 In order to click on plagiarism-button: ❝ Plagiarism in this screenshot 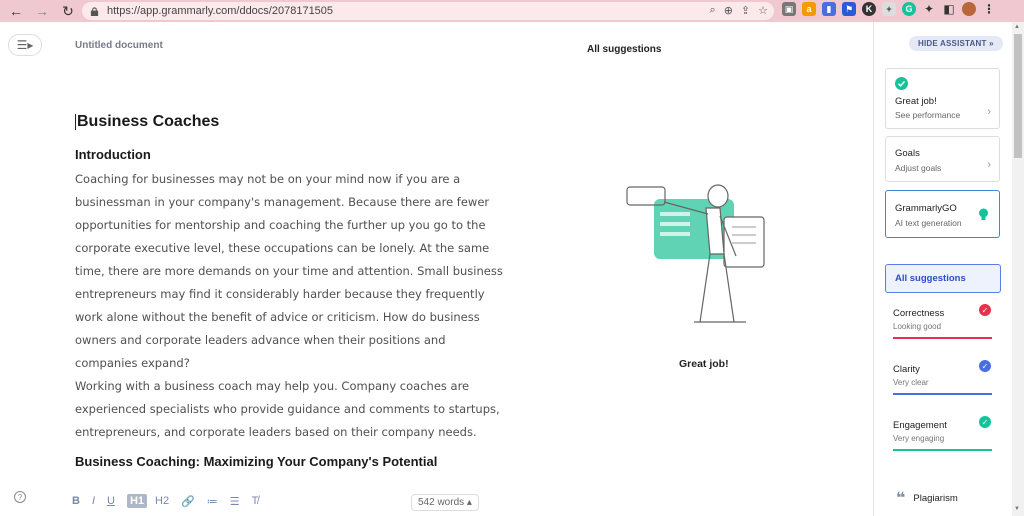, I will do `click(927, 498)`.